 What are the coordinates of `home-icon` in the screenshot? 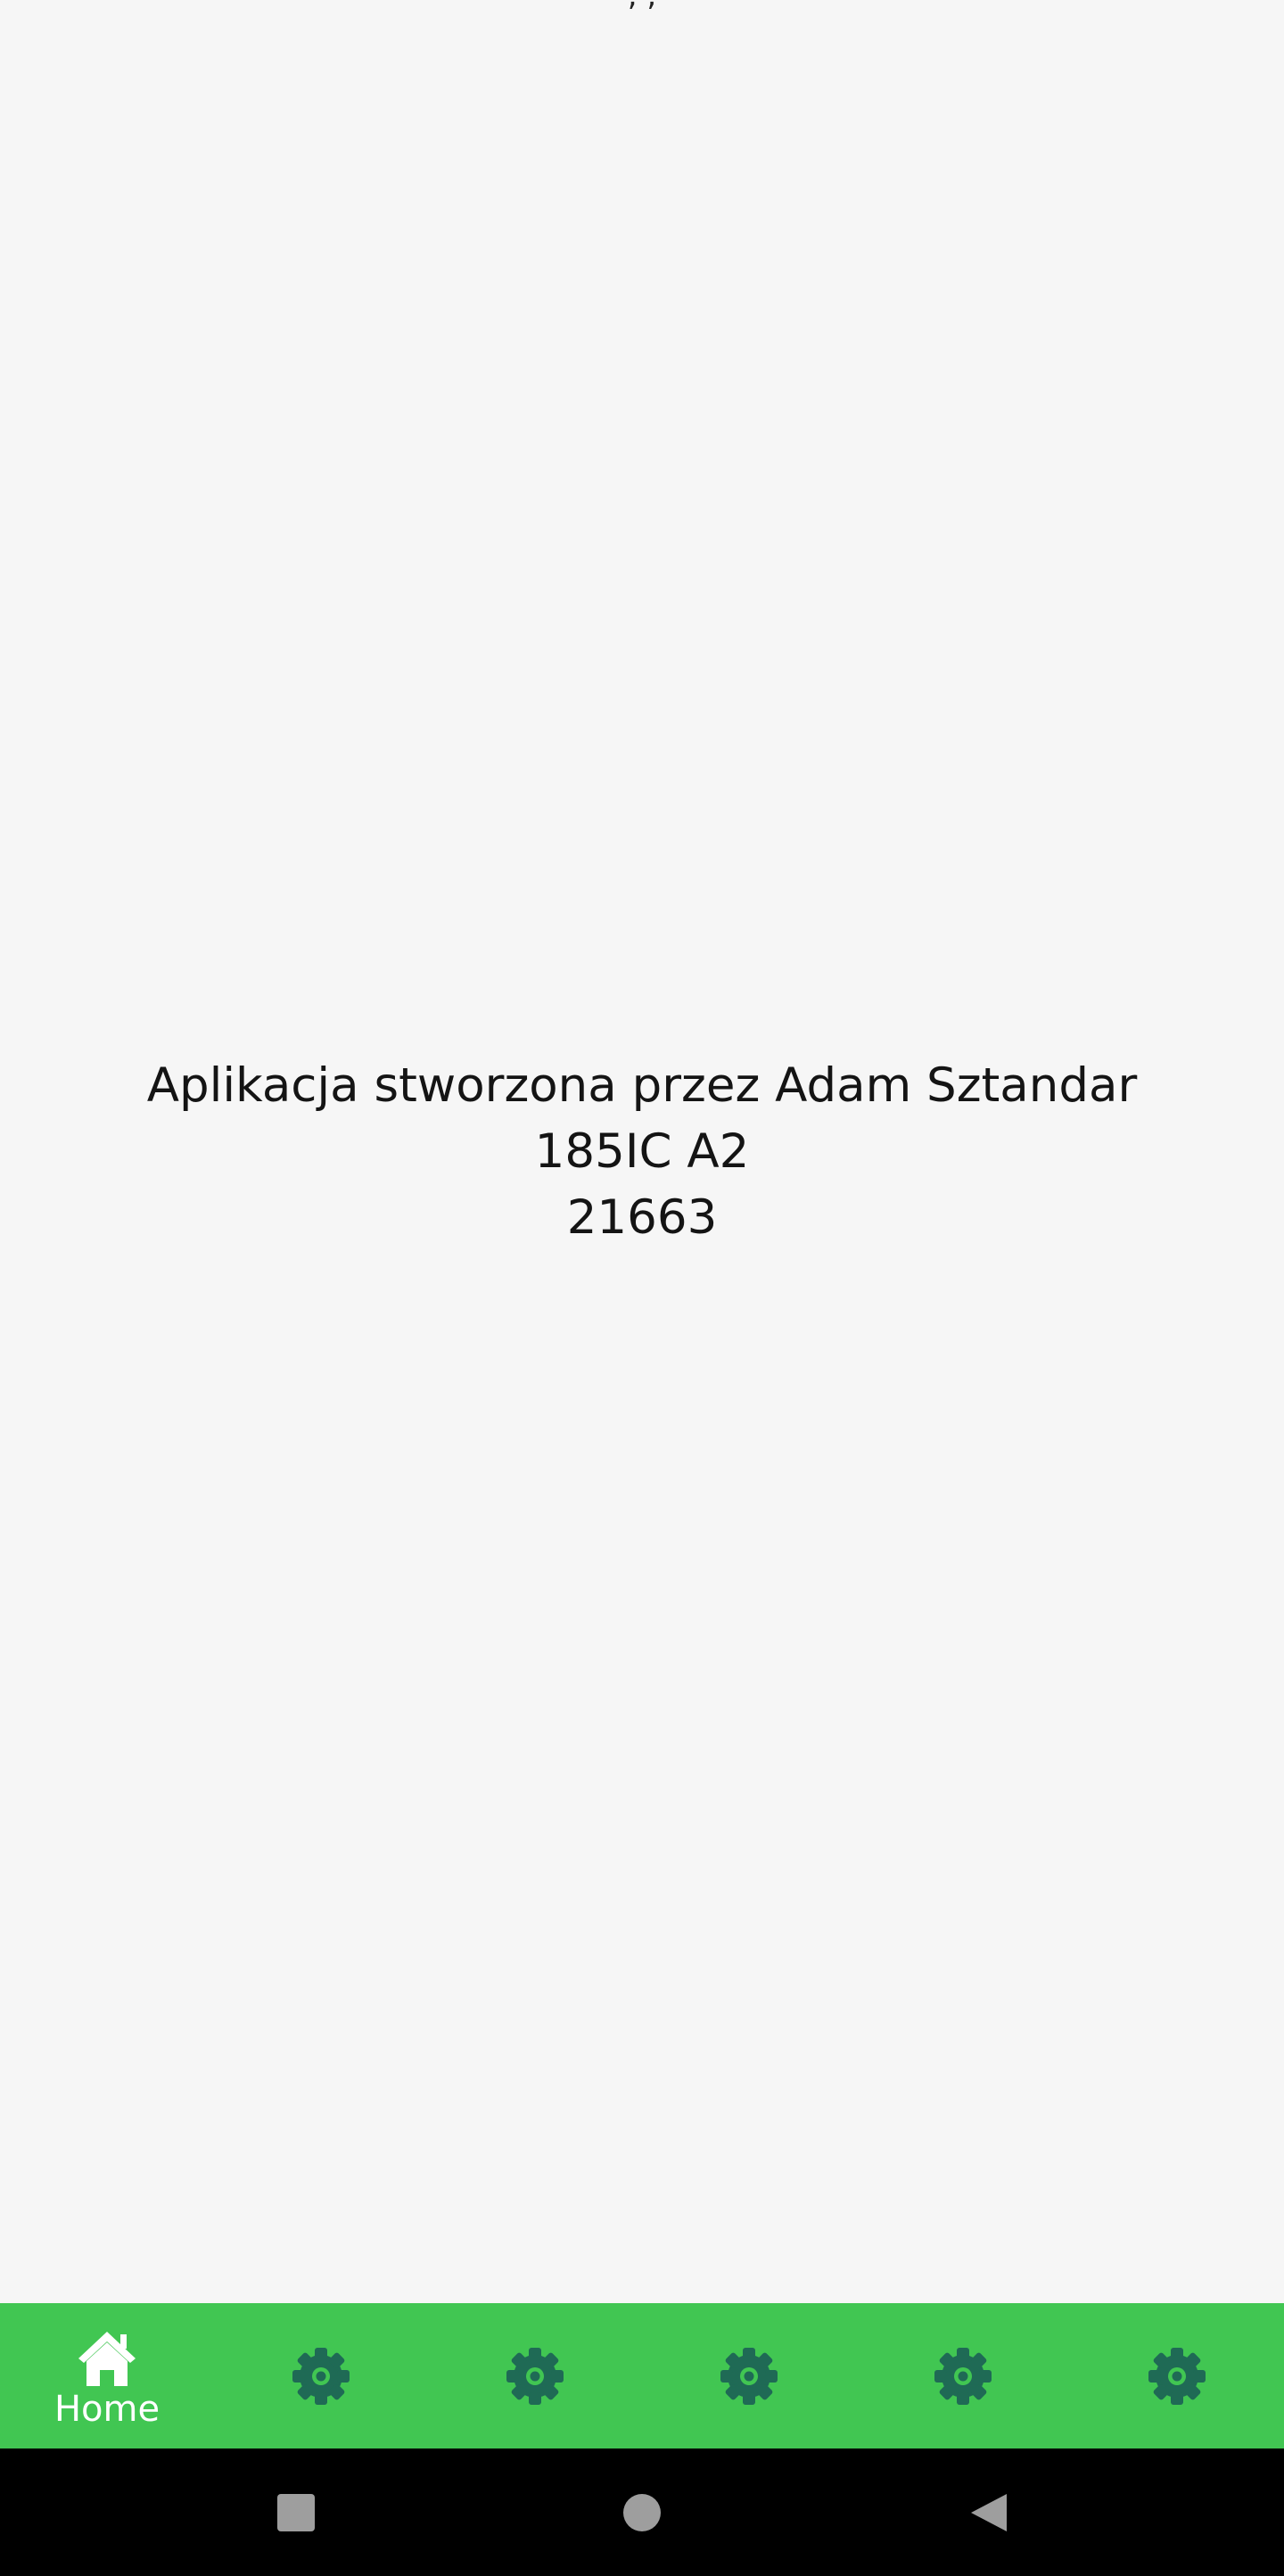 It's located at (107, 2358).